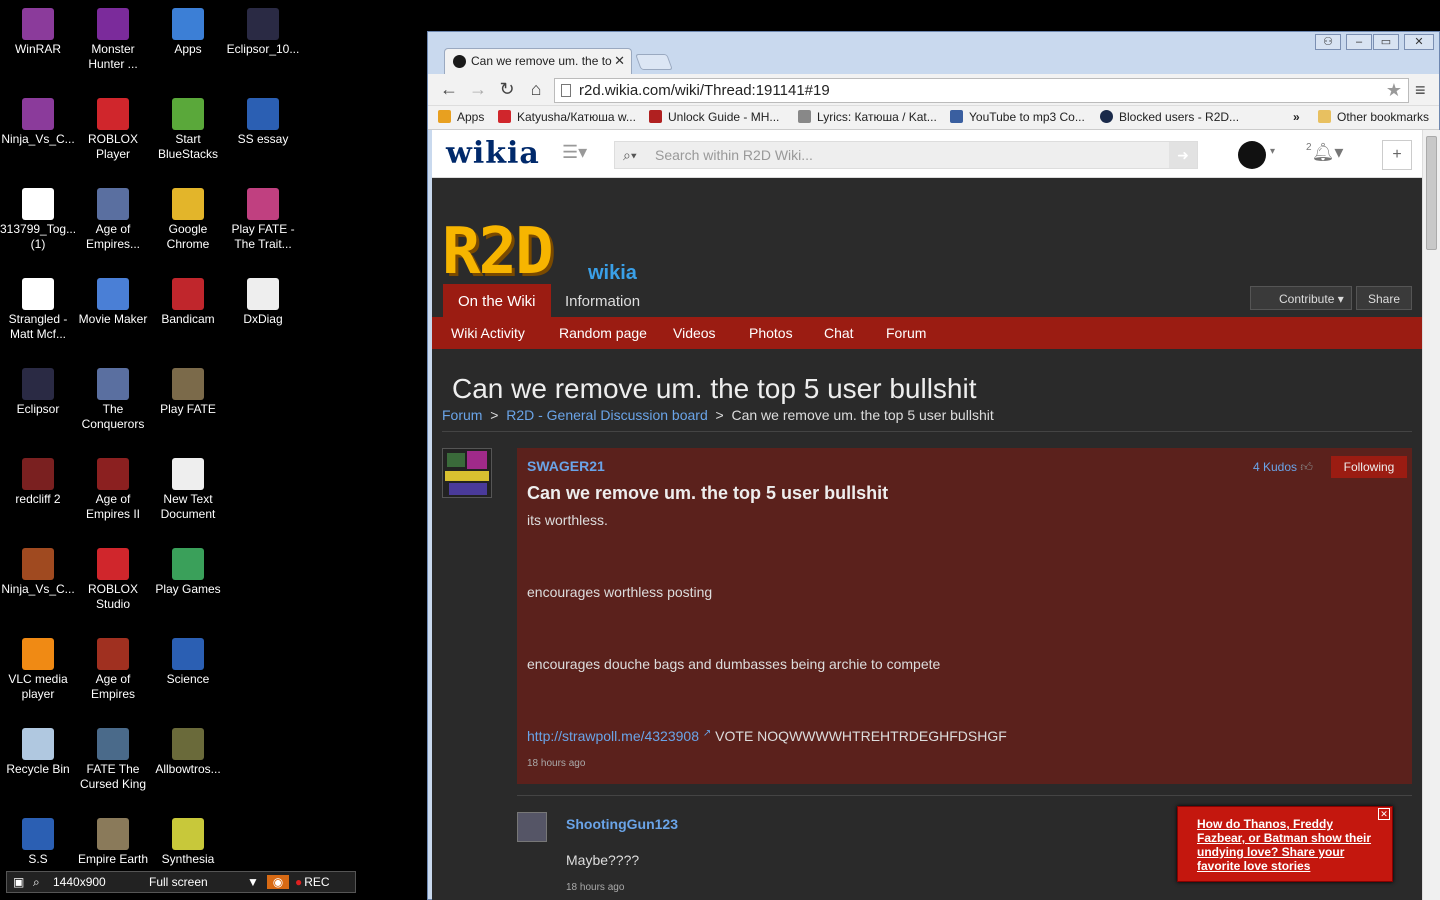 The height and width of the screenshot is (900, 1440). I want to click on desktop-icon: Google Chrome, so click(188, 220).